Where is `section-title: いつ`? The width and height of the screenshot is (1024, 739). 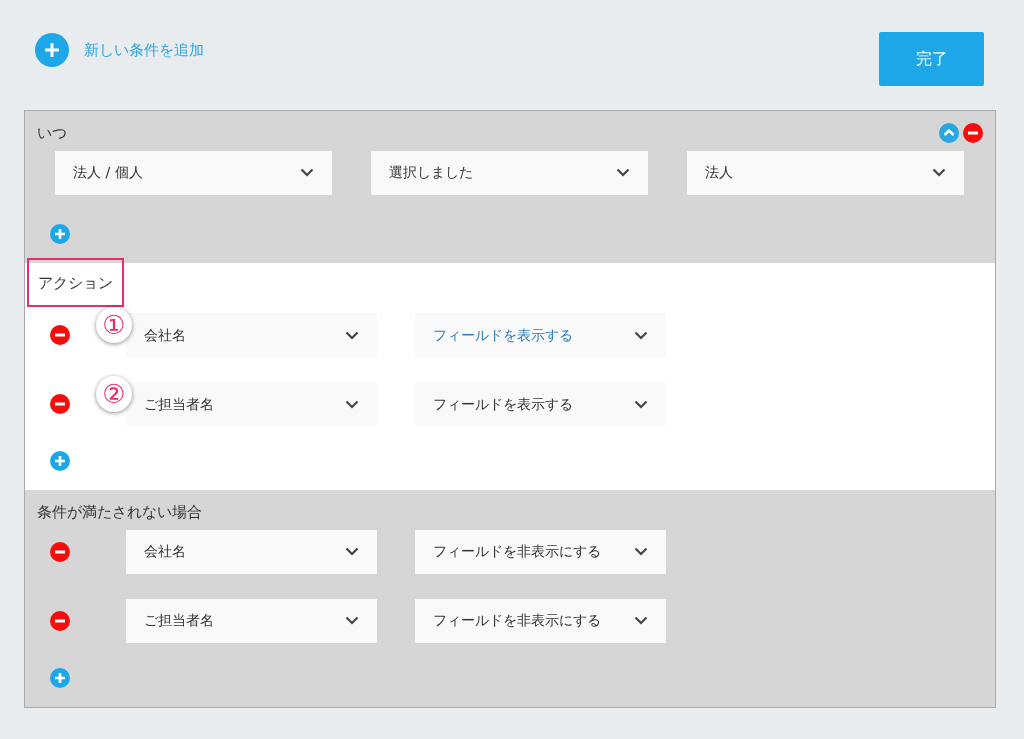 section-title: いつ is located at coordinates (52, 133).